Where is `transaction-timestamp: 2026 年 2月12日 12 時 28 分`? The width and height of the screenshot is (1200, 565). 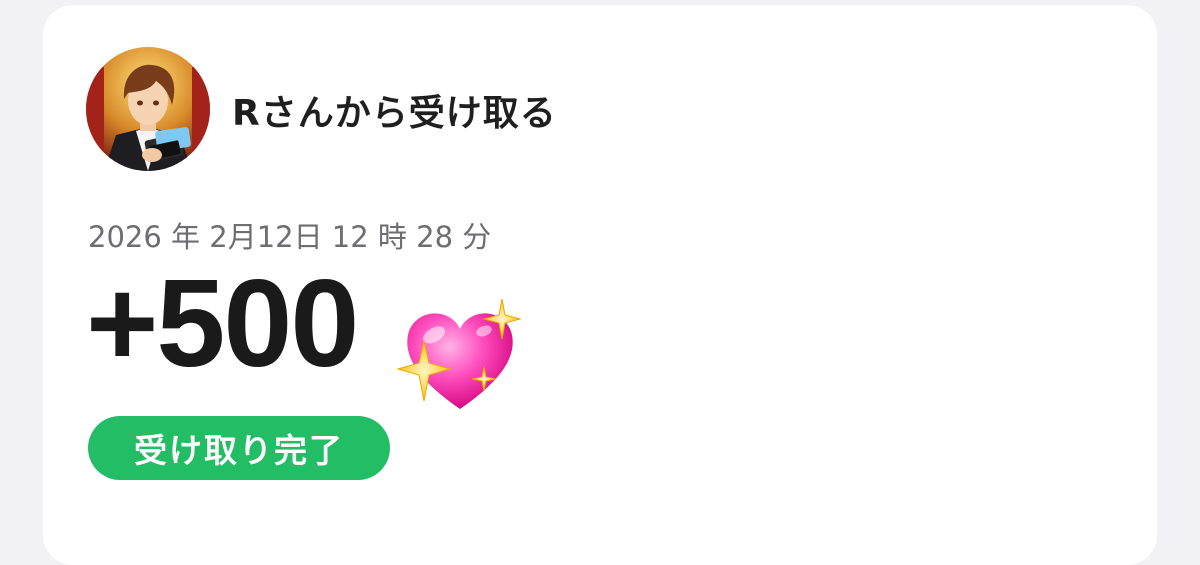
transaction-timestamp: 2026 年 2月12日 12 時 28 分 is located at coordinates (290, 237).